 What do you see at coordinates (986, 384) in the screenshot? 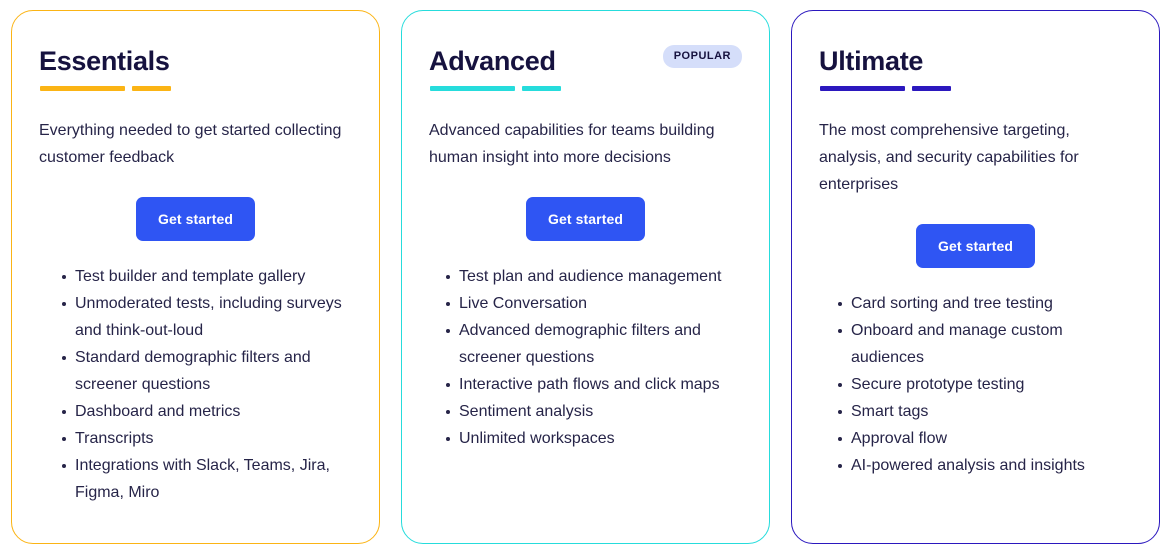
I see `list-item: Secure prototype testing` at bounding box center [986, 384].